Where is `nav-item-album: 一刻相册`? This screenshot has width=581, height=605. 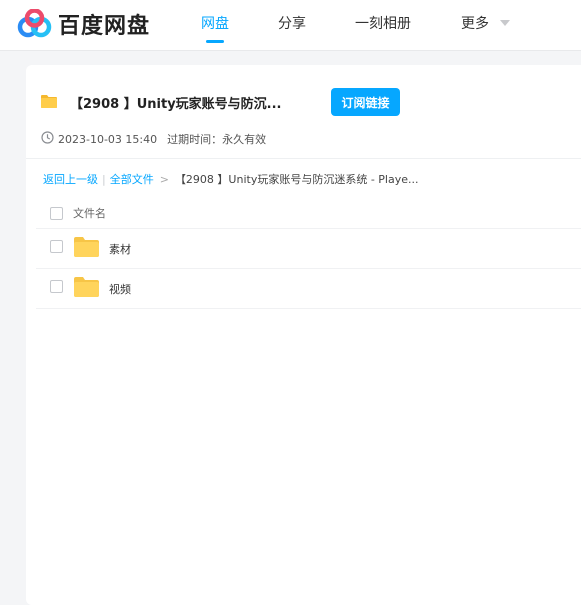 nav-item-album: 一刻相册 is located at coordinates (383, 23).